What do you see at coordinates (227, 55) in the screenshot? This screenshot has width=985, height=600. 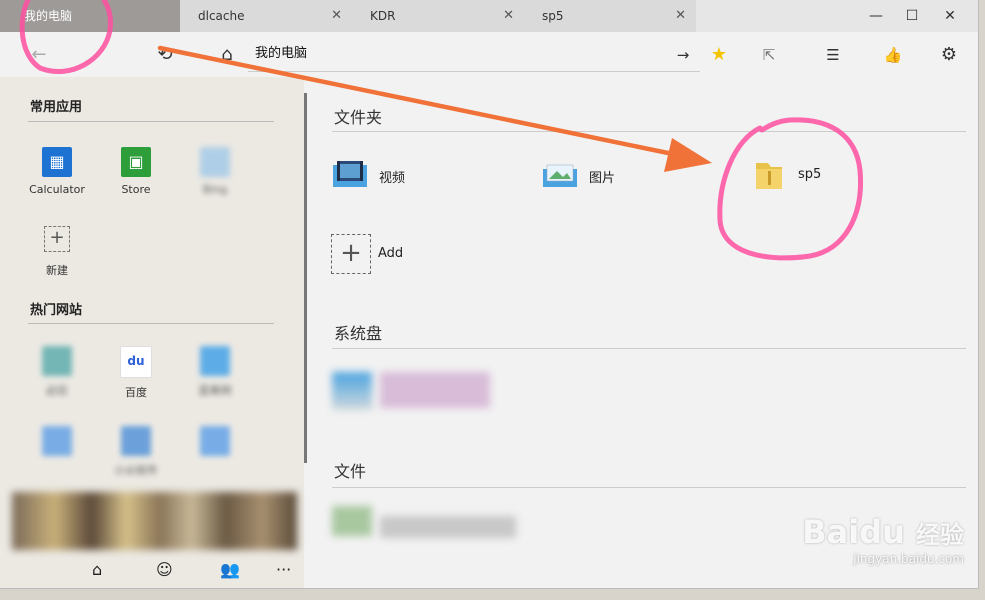 I see `home-button: ⌂` at bounding box center [227, 55].